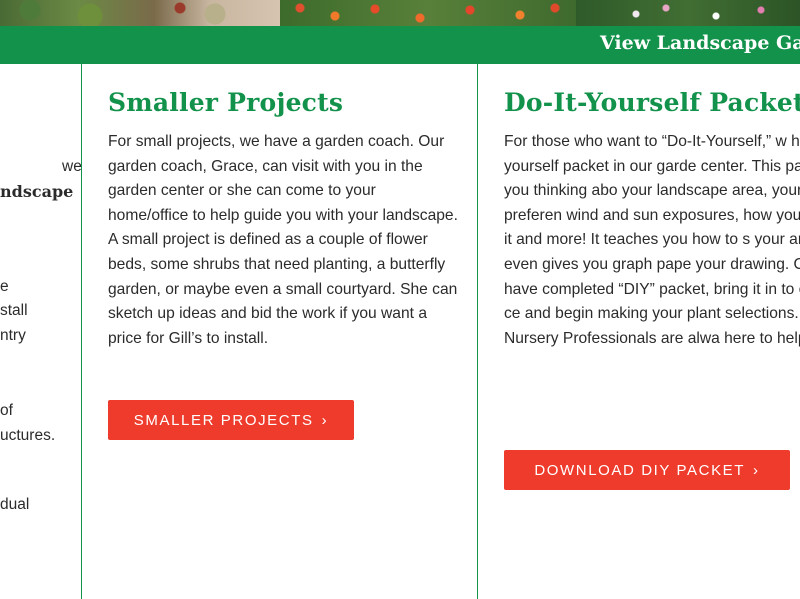 The width and height of the screenshot is (800, 599). What do you see at coordinates (652, 102) in the screenshot?
I see `section-title: Do-It-Yourself Packet` at bounding box center [652, 102].